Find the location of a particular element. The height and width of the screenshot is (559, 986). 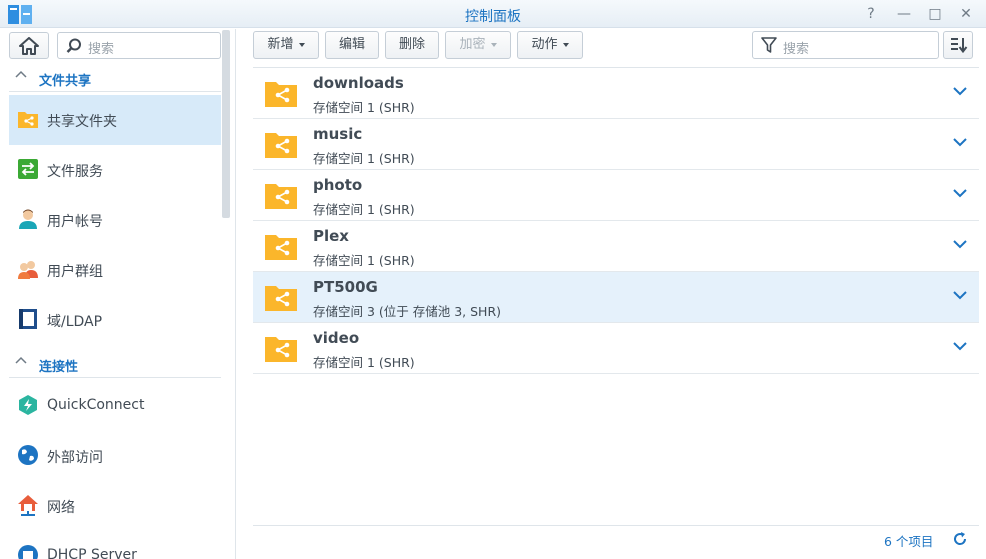

create-button: 新增 is located at coordinates (286, 45).